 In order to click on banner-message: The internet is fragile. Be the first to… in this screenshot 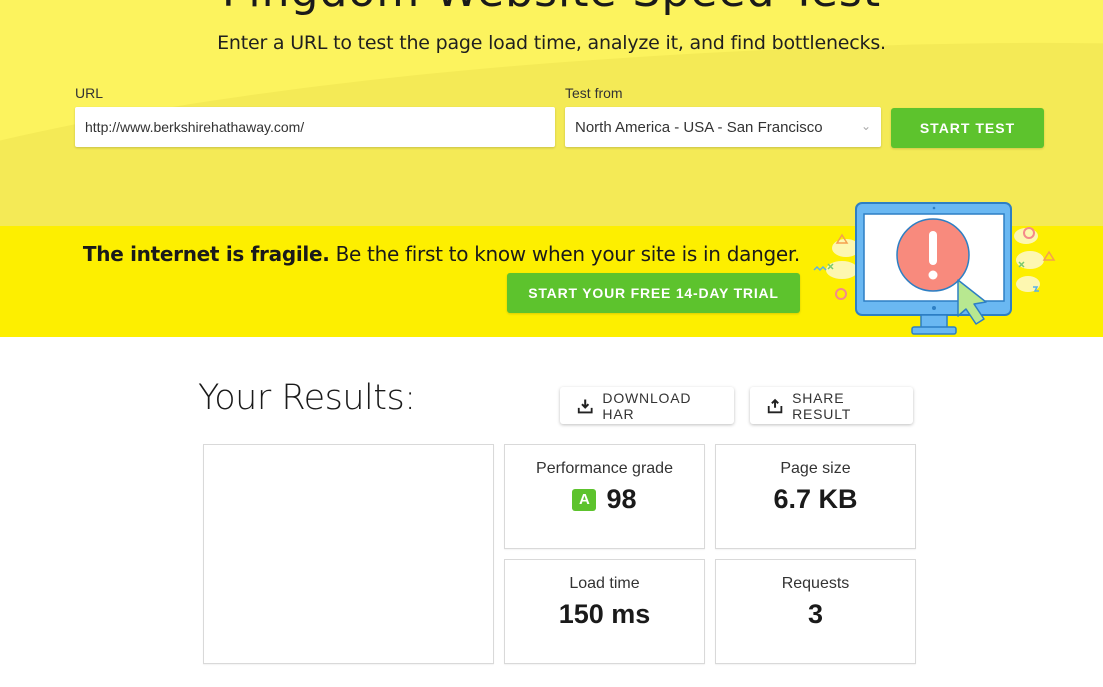, I will do `click(400, 254)`.